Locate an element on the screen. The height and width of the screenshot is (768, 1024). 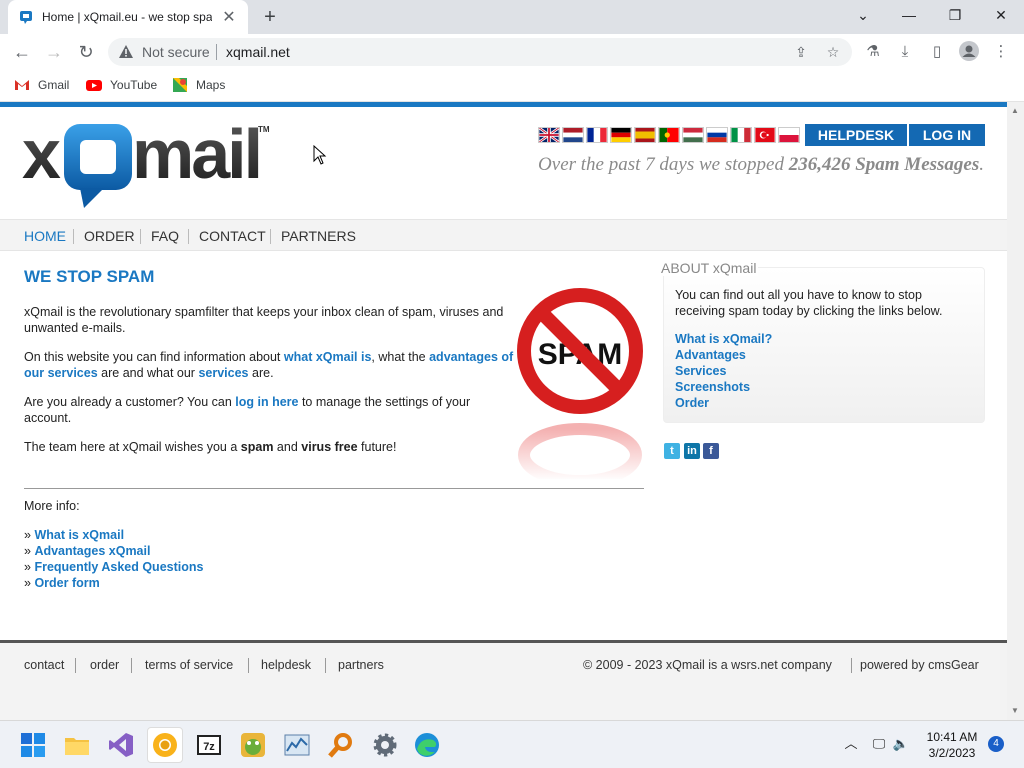
footer-link-terms: terms of service is located at coordinates (189, 665).